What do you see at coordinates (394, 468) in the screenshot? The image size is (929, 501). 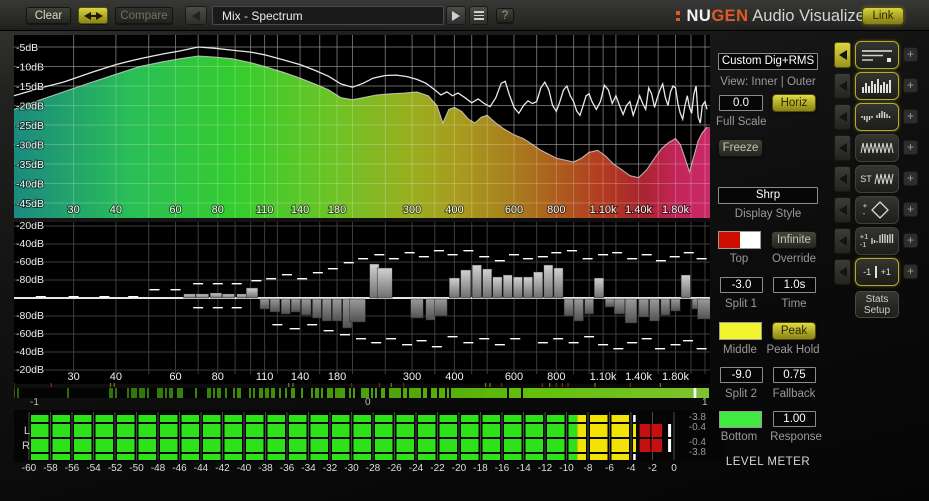 I see `svg-text: -26` at bounding box center [394, 468].